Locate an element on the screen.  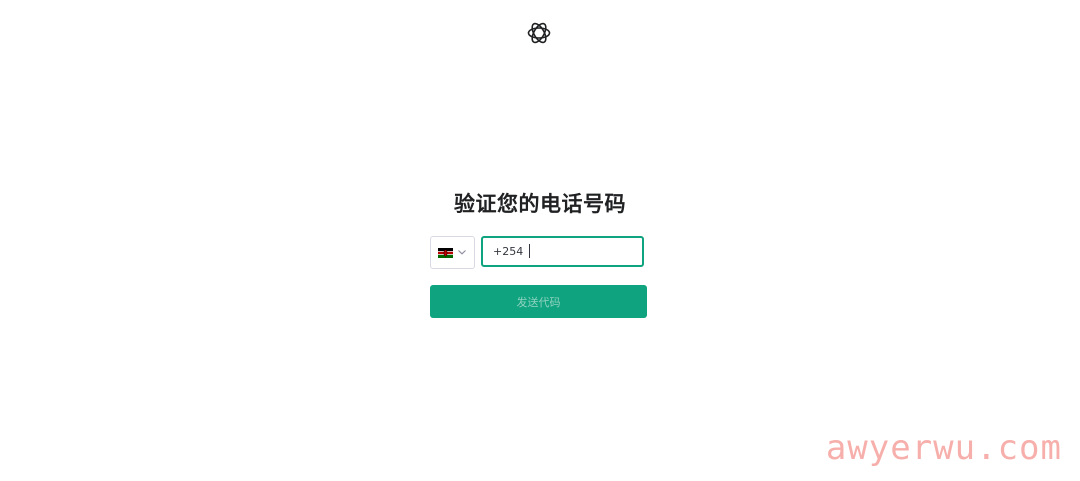
send-code-button: 发送代码 is located at coordinates (538, 301).